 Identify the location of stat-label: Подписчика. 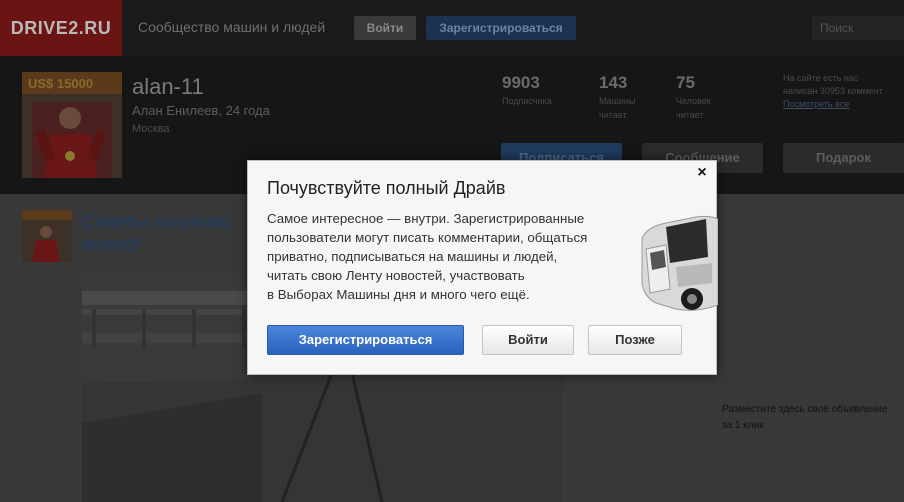
(527, 101).